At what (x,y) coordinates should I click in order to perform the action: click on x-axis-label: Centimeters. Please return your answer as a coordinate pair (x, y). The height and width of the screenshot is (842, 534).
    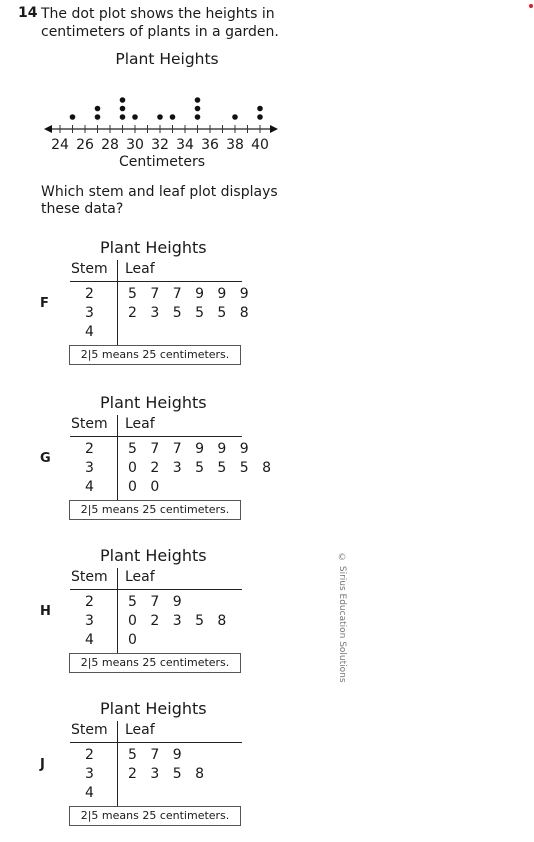
    Looking at the image, I should click on (162, 162).